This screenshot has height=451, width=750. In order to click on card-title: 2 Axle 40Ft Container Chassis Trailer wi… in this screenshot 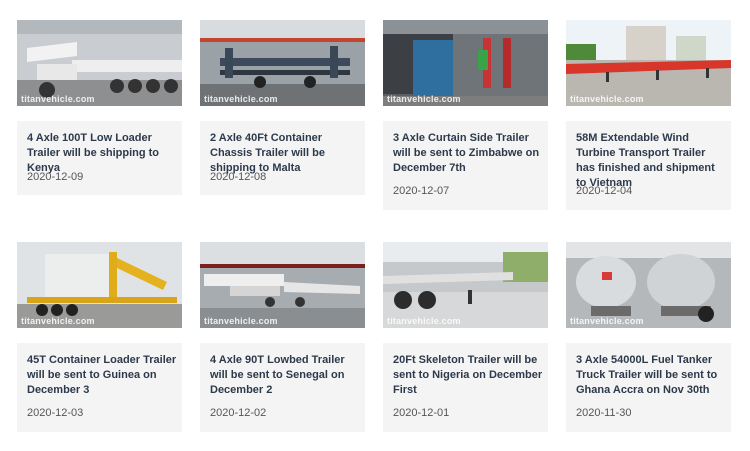, I will do `click(285, 153)`.